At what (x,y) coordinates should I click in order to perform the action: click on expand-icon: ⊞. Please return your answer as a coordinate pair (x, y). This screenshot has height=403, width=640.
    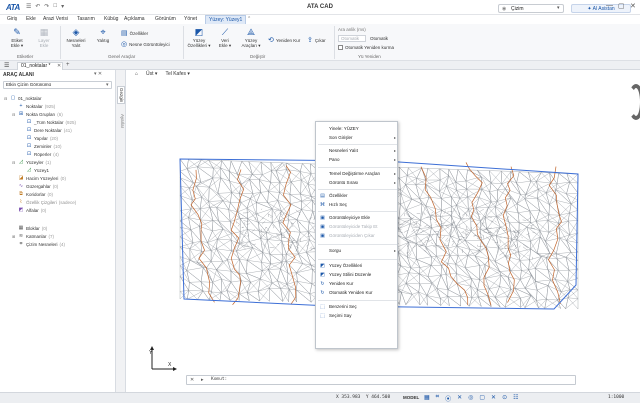
    Looking at the image, I should click on (14, 236).